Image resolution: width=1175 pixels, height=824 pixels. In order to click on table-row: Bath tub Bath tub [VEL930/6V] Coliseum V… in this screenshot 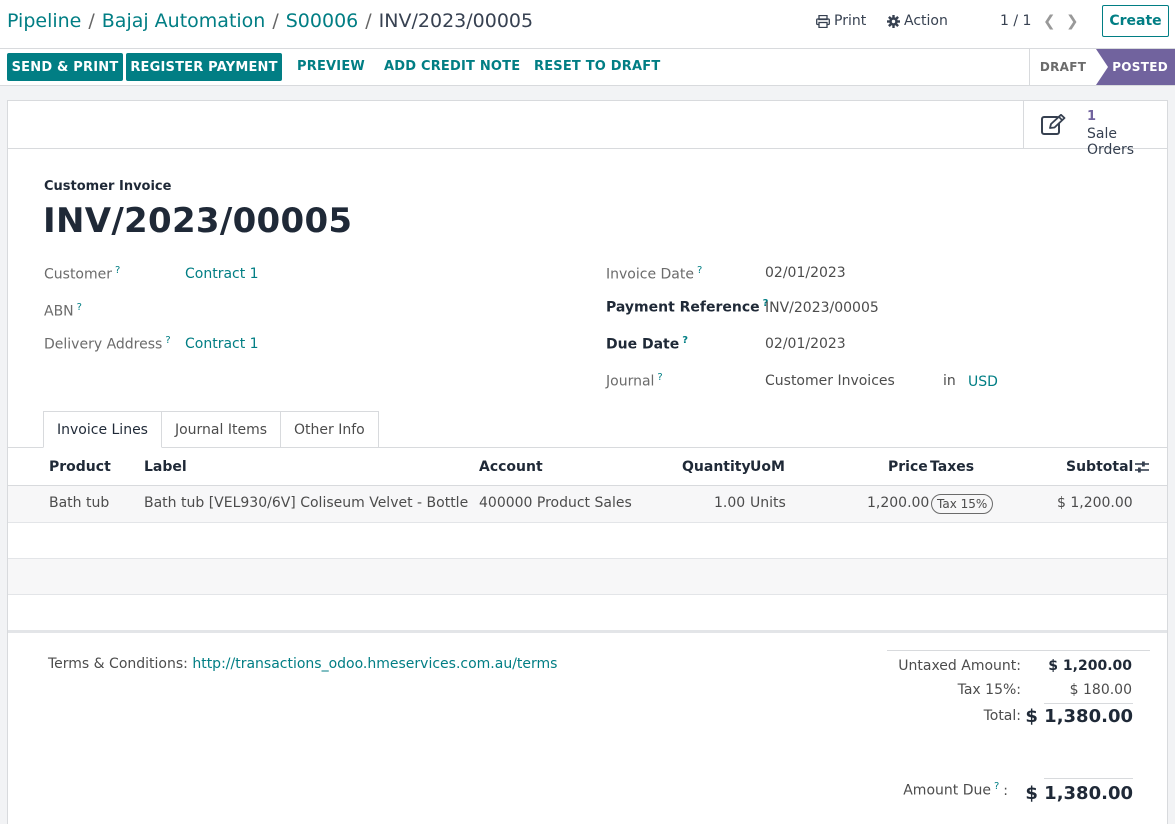, I will do `click(587, 504)`.